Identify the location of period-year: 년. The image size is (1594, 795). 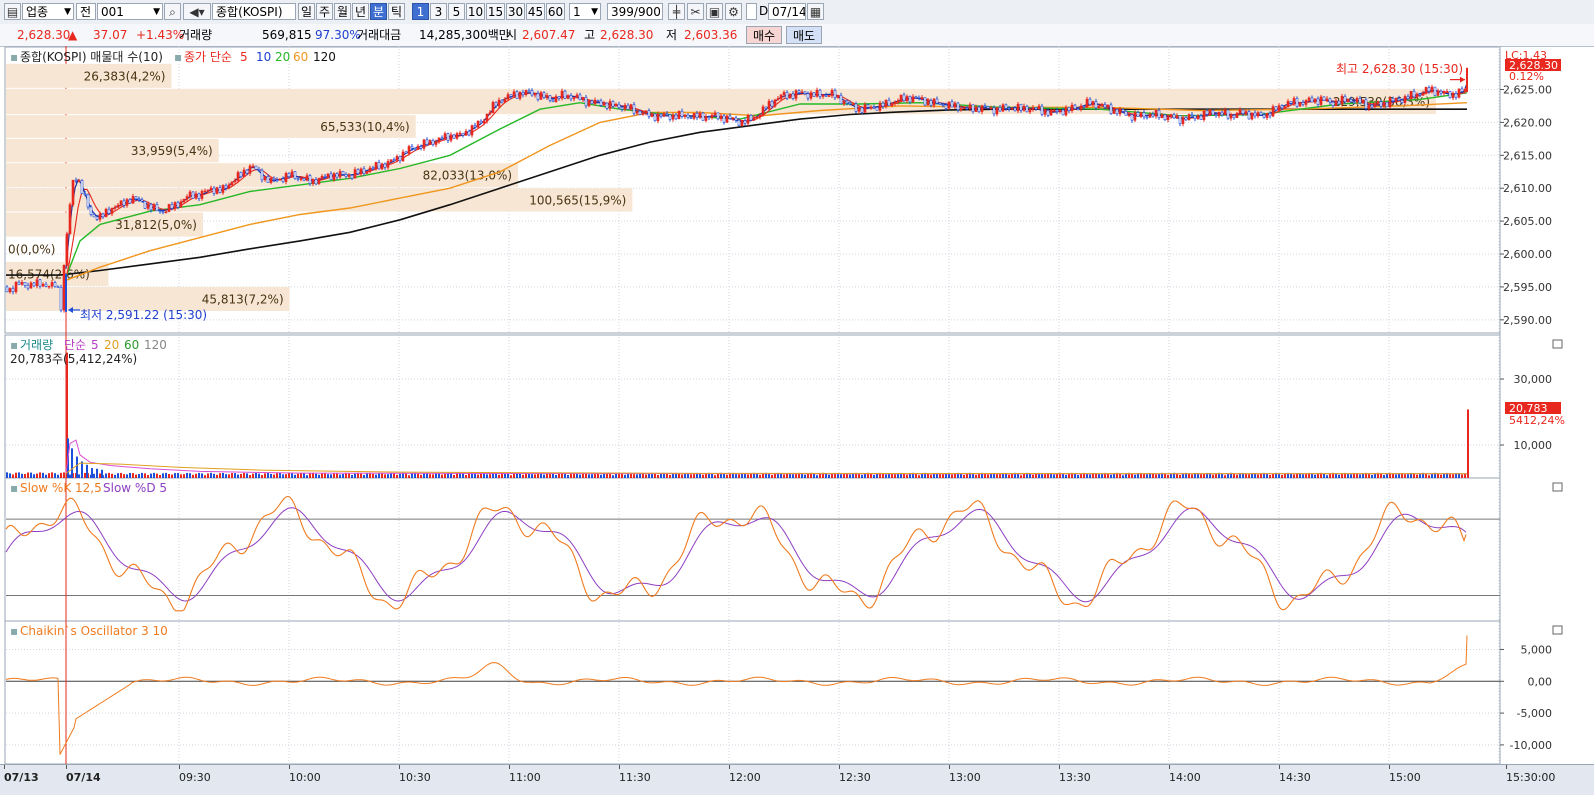
(360, 11).